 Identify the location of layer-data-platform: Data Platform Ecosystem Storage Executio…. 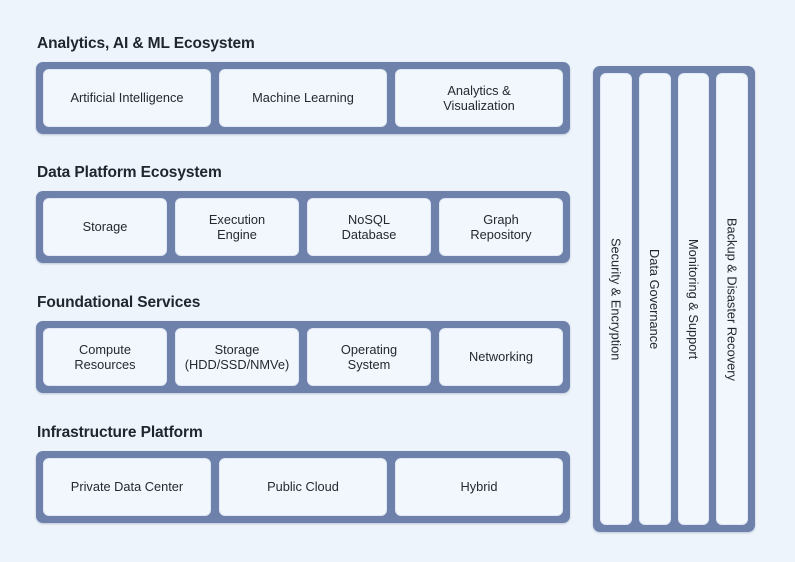
(303, 213).